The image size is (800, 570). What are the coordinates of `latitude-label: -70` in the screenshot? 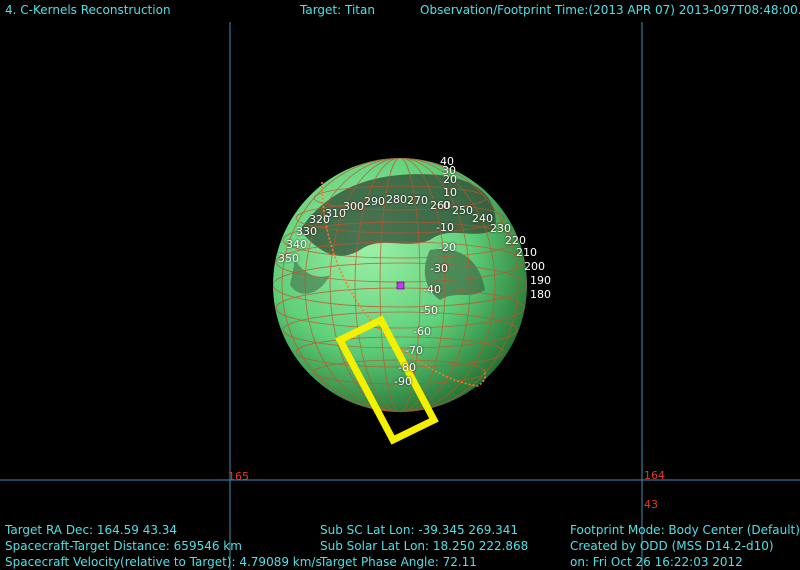 It's located at (414, 350).